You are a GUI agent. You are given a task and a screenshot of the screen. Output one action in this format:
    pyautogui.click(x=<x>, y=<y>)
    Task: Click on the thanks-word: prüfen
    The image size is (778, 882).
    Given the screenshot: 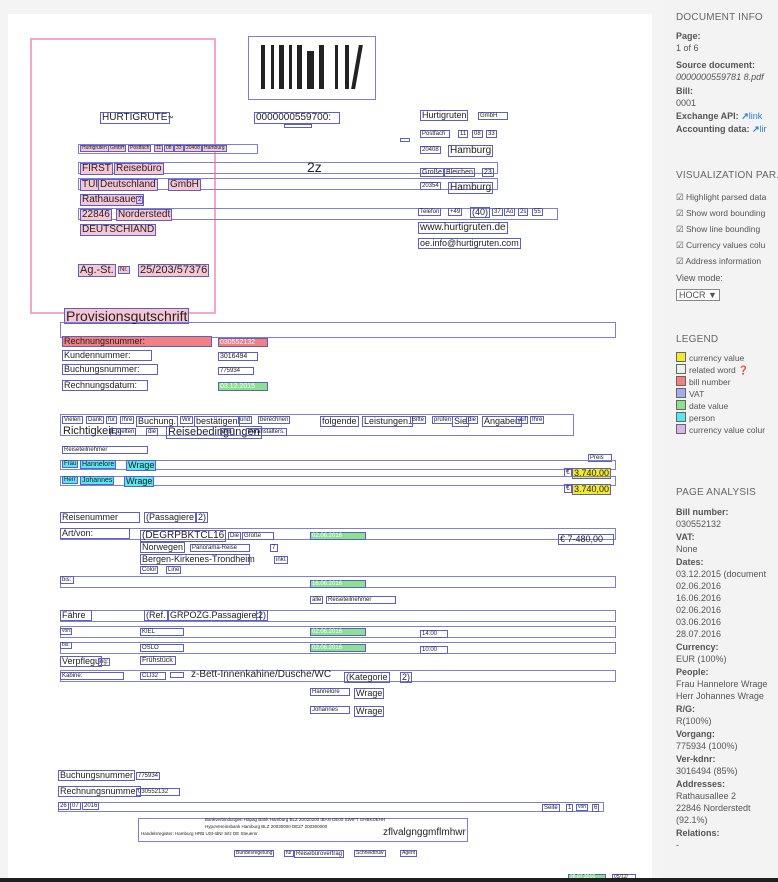 What is the action you would take?
    pyautogui.click(x=443, y=420)
    